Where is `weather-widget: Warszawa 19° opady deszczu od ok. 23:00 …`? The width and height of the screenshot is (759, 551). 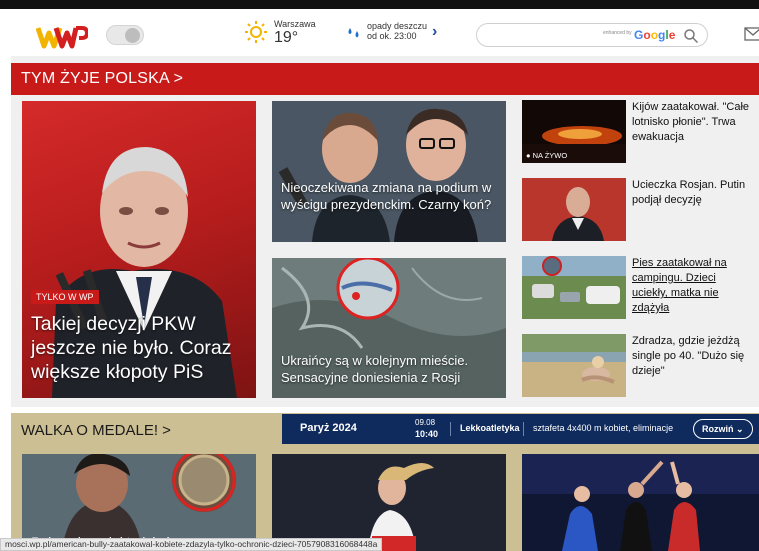 weather-widget: Warszawa 19° opady deszczu od ok. 23:00 … is located at coordinates (345, 33).